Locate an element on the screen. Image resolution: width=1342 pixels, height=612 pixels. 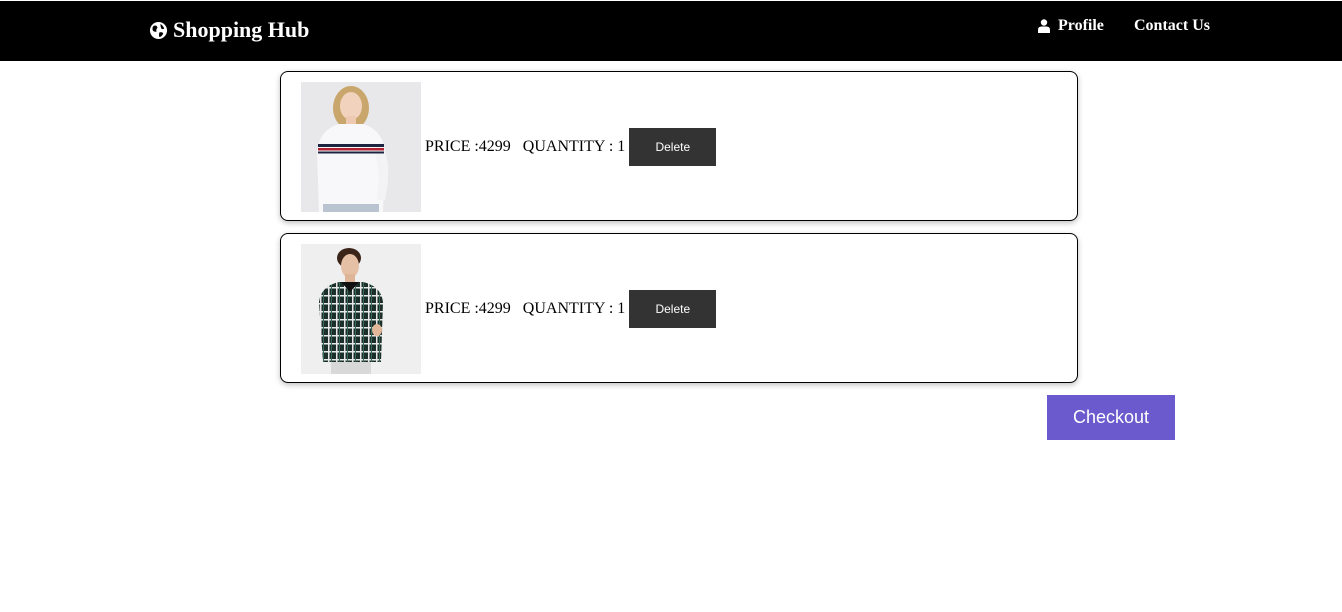
nav-profile-link: Profile is located at coordinates (1071, 26).